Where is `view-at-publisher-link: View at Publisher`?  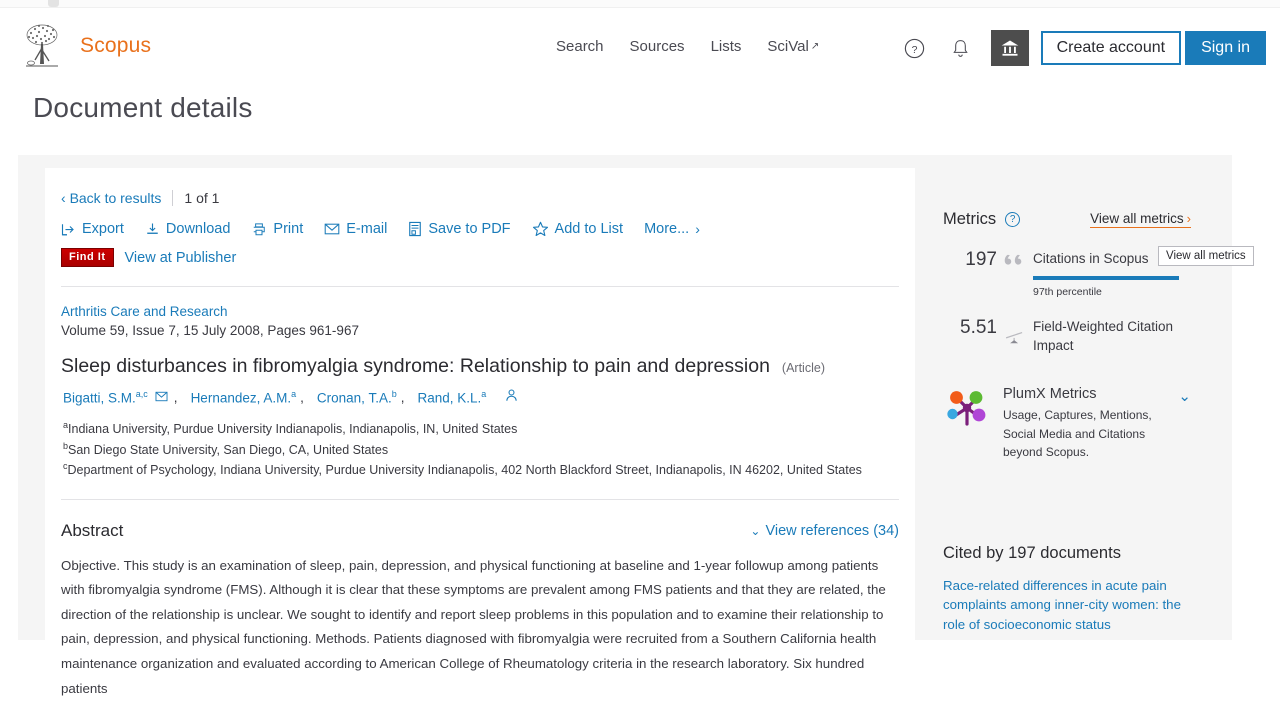
view-at-publisher-link: View at Publisher is located at coordinates (181, 258).